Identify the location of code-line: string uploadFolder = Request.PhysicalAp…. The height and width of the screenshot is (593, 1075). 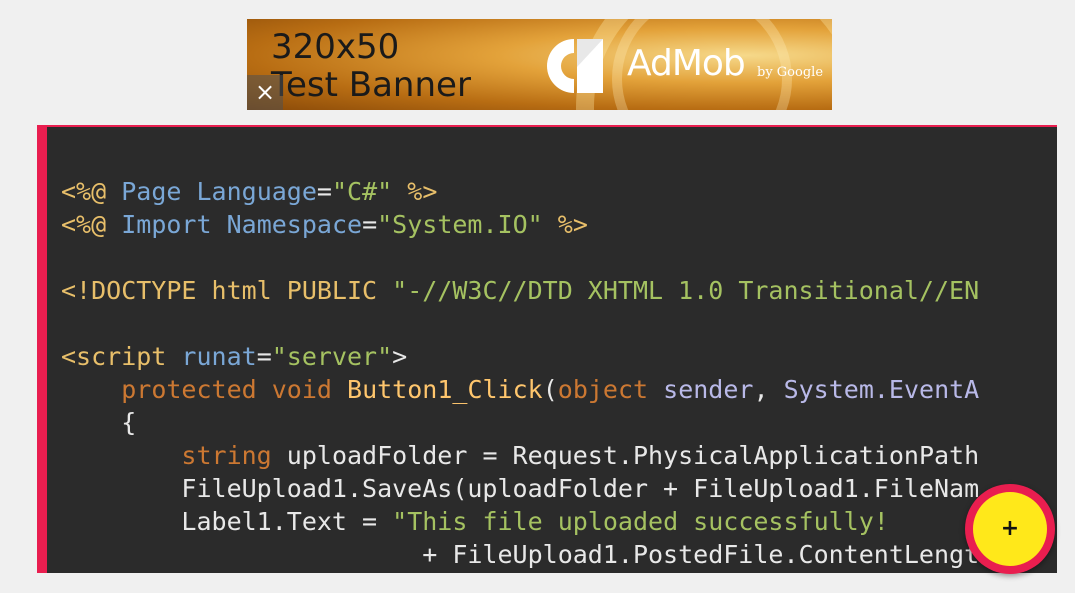
(580, 455).